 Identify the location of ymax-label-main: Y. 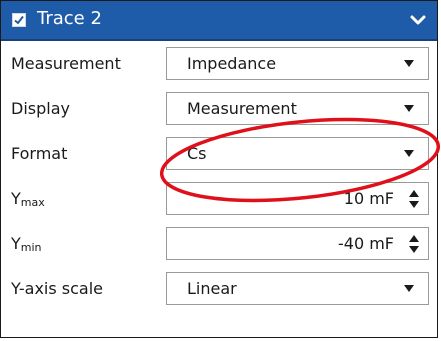
(16, 198).